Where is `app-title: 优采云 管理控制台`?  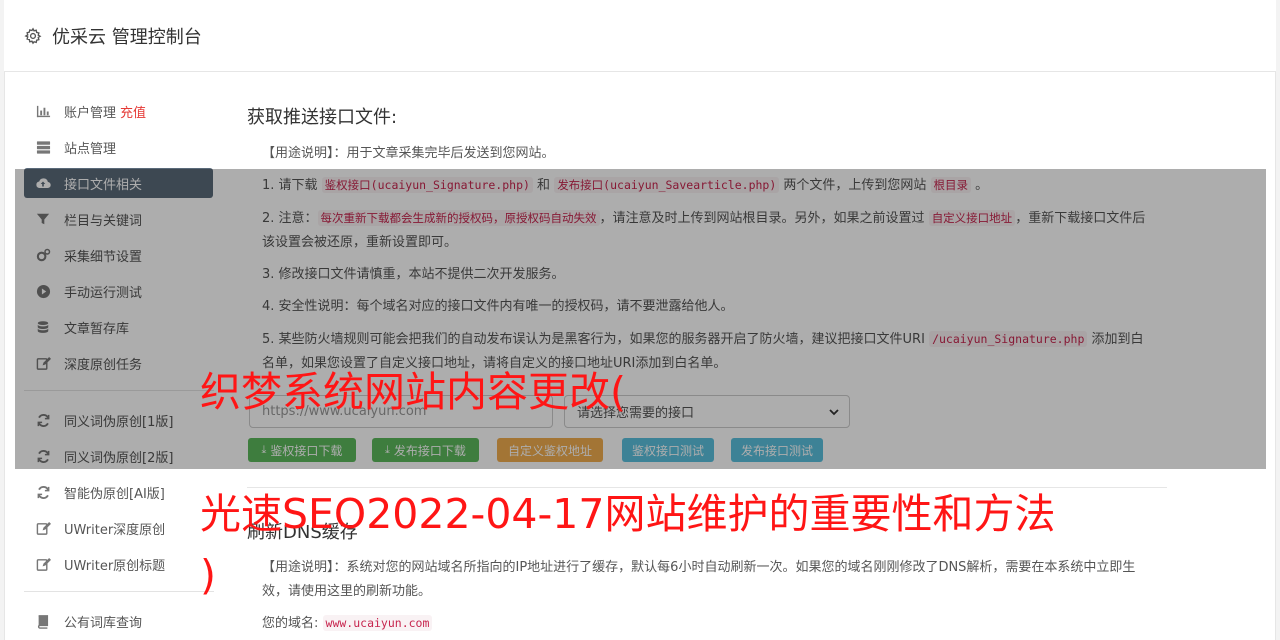 app-title: 优采云 管理控制台 is located at coordinates (127, 37).